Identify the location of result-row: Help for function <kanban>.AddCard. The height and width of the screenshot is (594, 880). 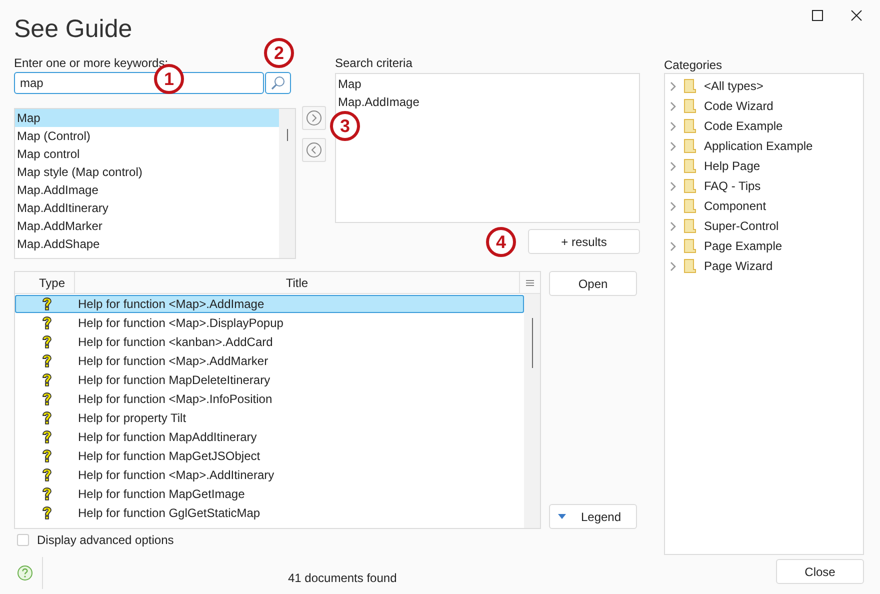
(269, 342).